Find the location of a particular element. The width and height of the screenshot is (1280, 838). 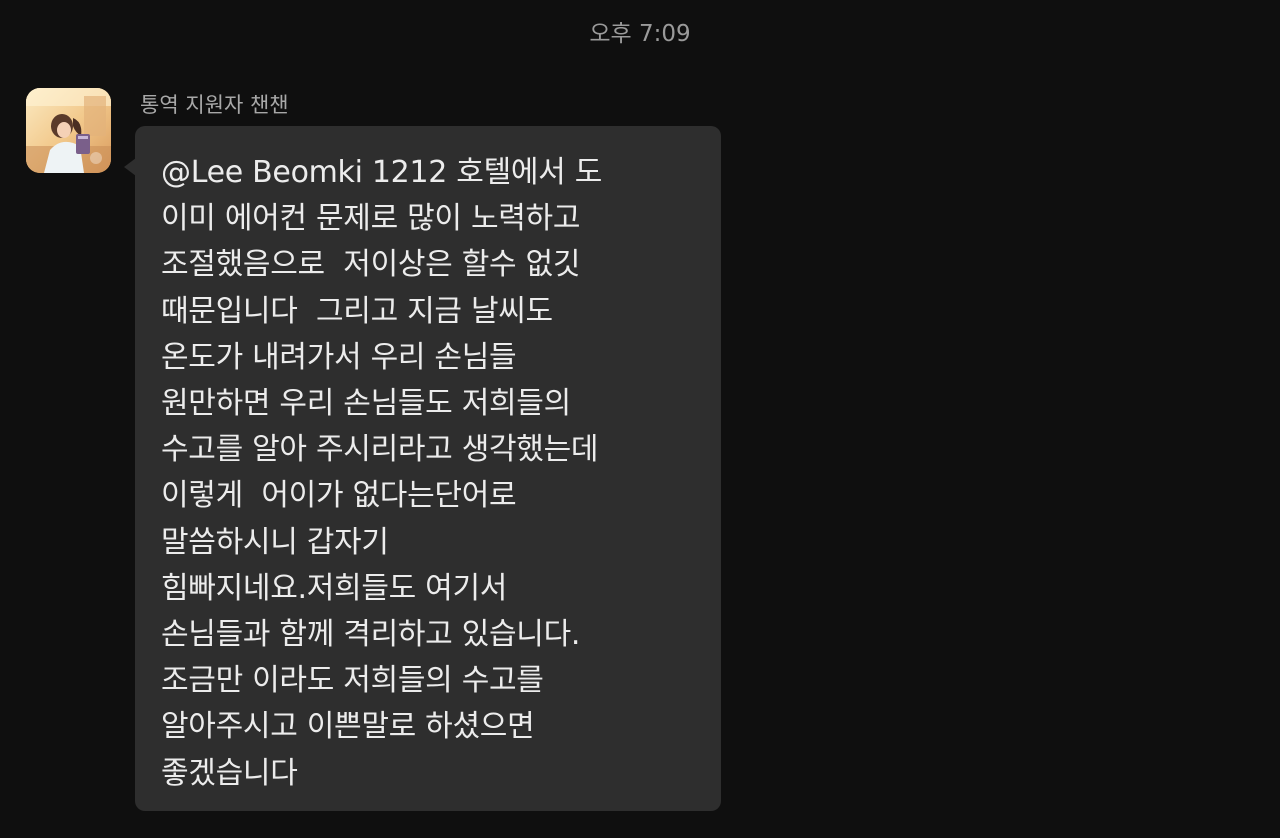

sender-avatar is located at coordinates (68, 130).